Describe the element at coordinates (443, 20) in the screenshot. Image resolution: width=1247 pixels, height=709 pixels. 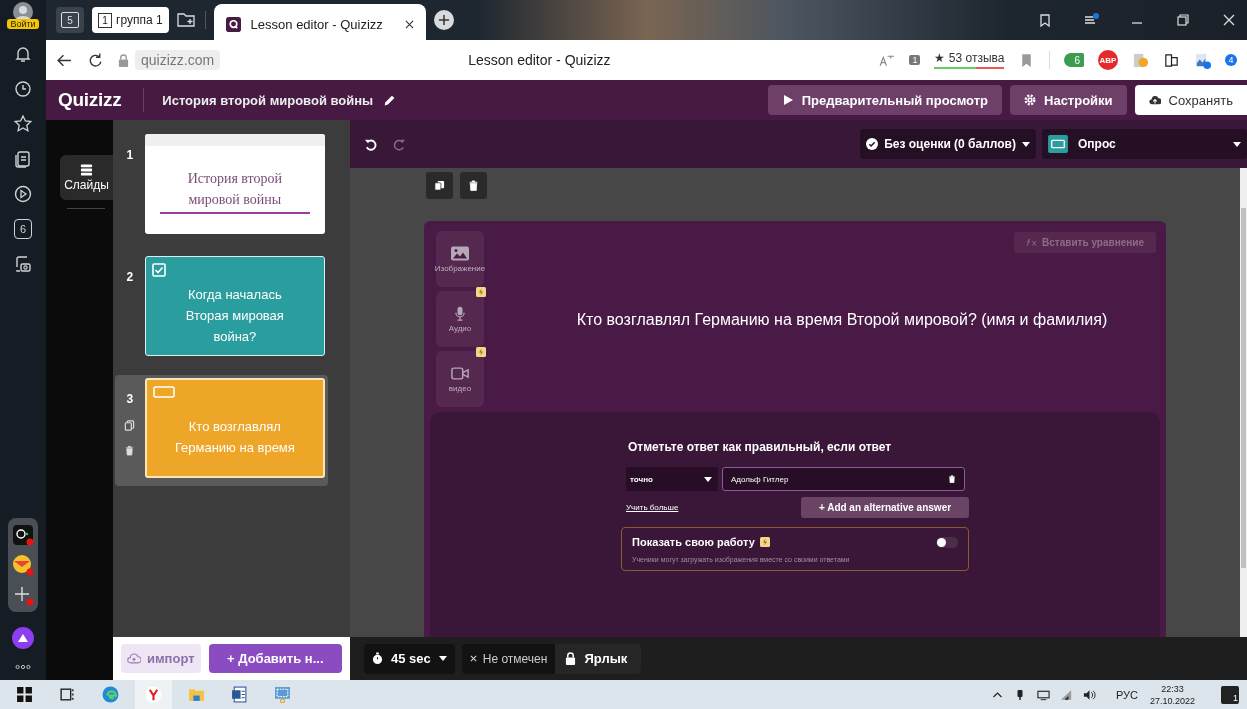
I see `new-tab-icon` at that location.